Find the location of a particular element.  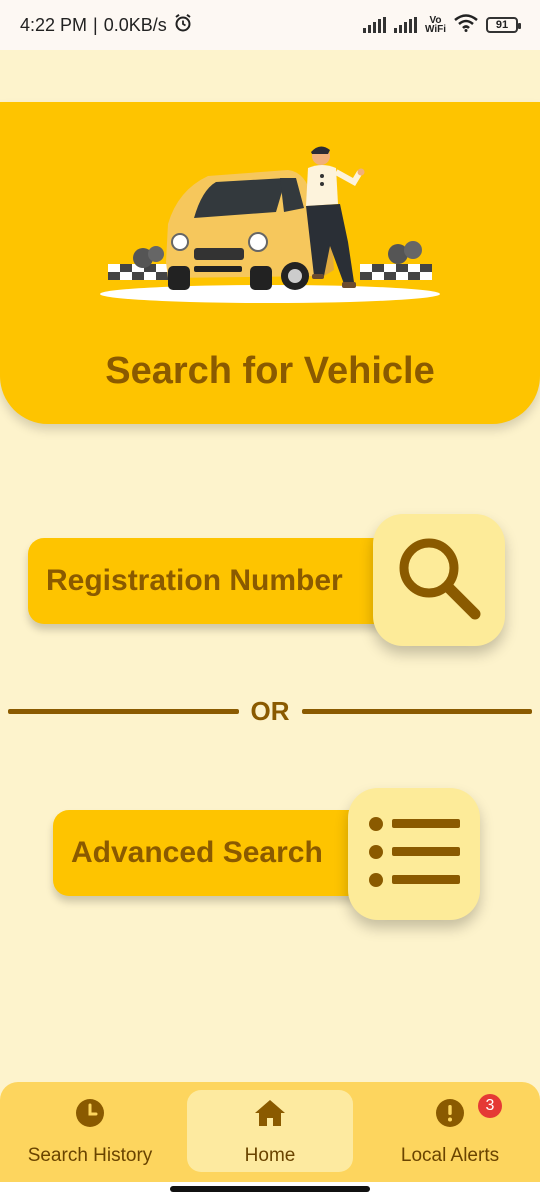

advanced-search-icon-button is located at coordinates (414, 854).